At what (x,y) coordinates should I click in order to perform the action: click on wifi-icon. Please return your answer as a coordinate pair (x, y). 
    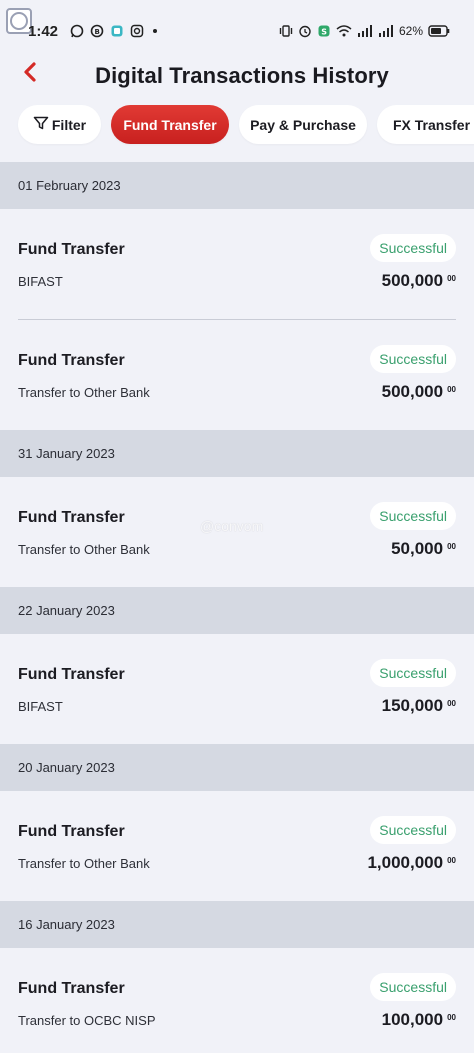
    Looking at the image, I should click on (344, 31).